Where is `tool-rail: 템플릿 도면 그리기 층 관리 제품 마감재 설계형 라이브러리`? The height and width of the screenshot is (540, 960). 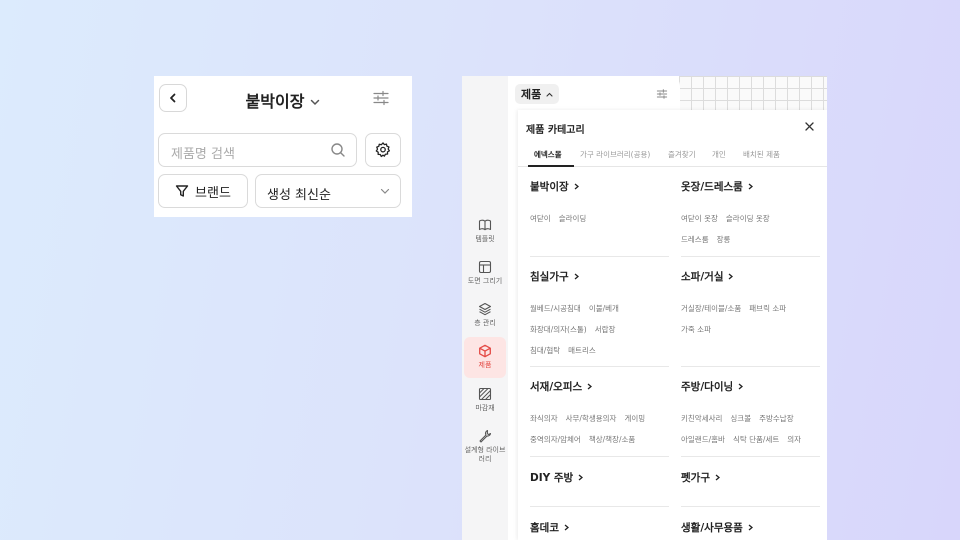 tool-rail: 템플릿 도면 그리기 층 관리 제품 마감재 설계형 라이브러리 is located at coordinates (485, 308).